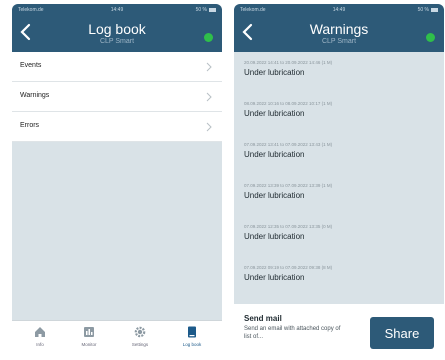 This screenshot has width=445, height=360. Describe the element at coordinates (31, 65) in the screenshot. I see `menu-item-label: Events` at that location.